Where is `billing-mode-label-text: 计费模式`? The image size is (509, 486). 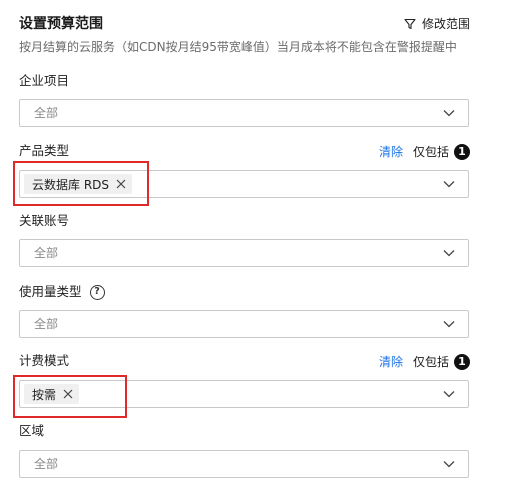 billing-mode-label-text: 计费模式 is located at coordinates (44, 360).